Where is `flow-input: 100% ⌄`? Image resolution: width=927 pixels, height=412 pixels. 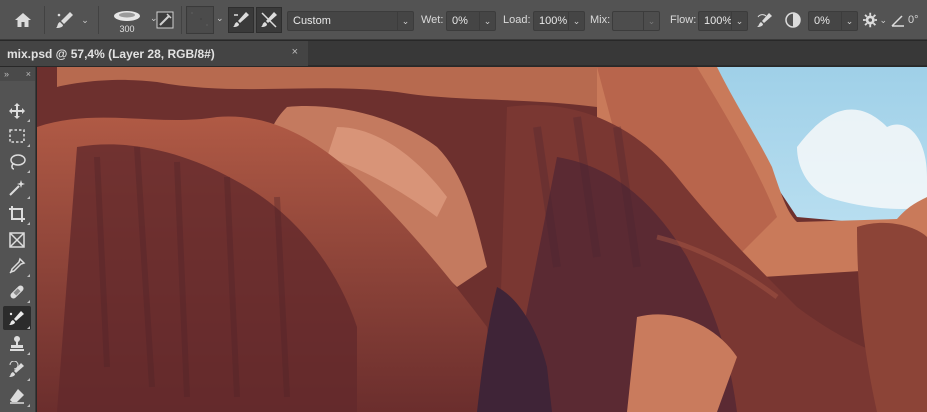 flow-input: 100% ⌄ is located at coordinates (723, 21).